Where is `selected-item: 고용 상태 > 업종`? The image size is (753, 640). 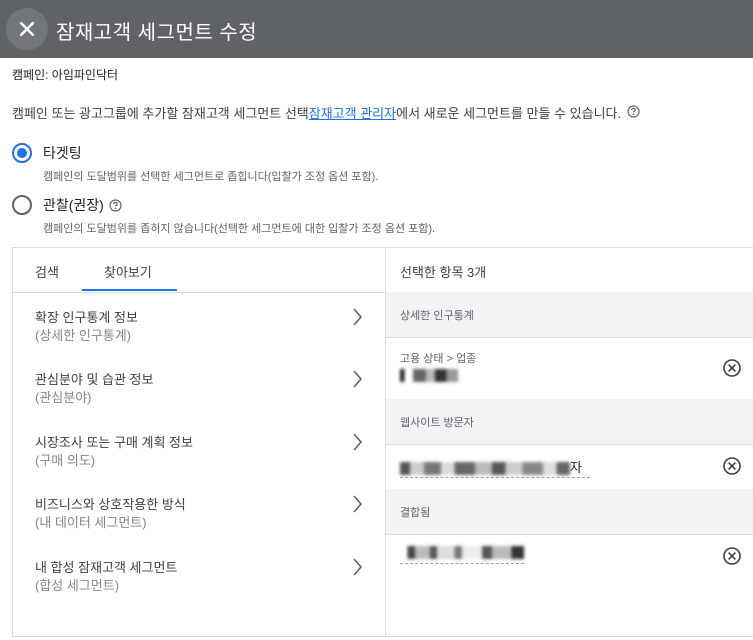 selected-item: 고용 상태 > 업종 is located at coordinates (569, 368).